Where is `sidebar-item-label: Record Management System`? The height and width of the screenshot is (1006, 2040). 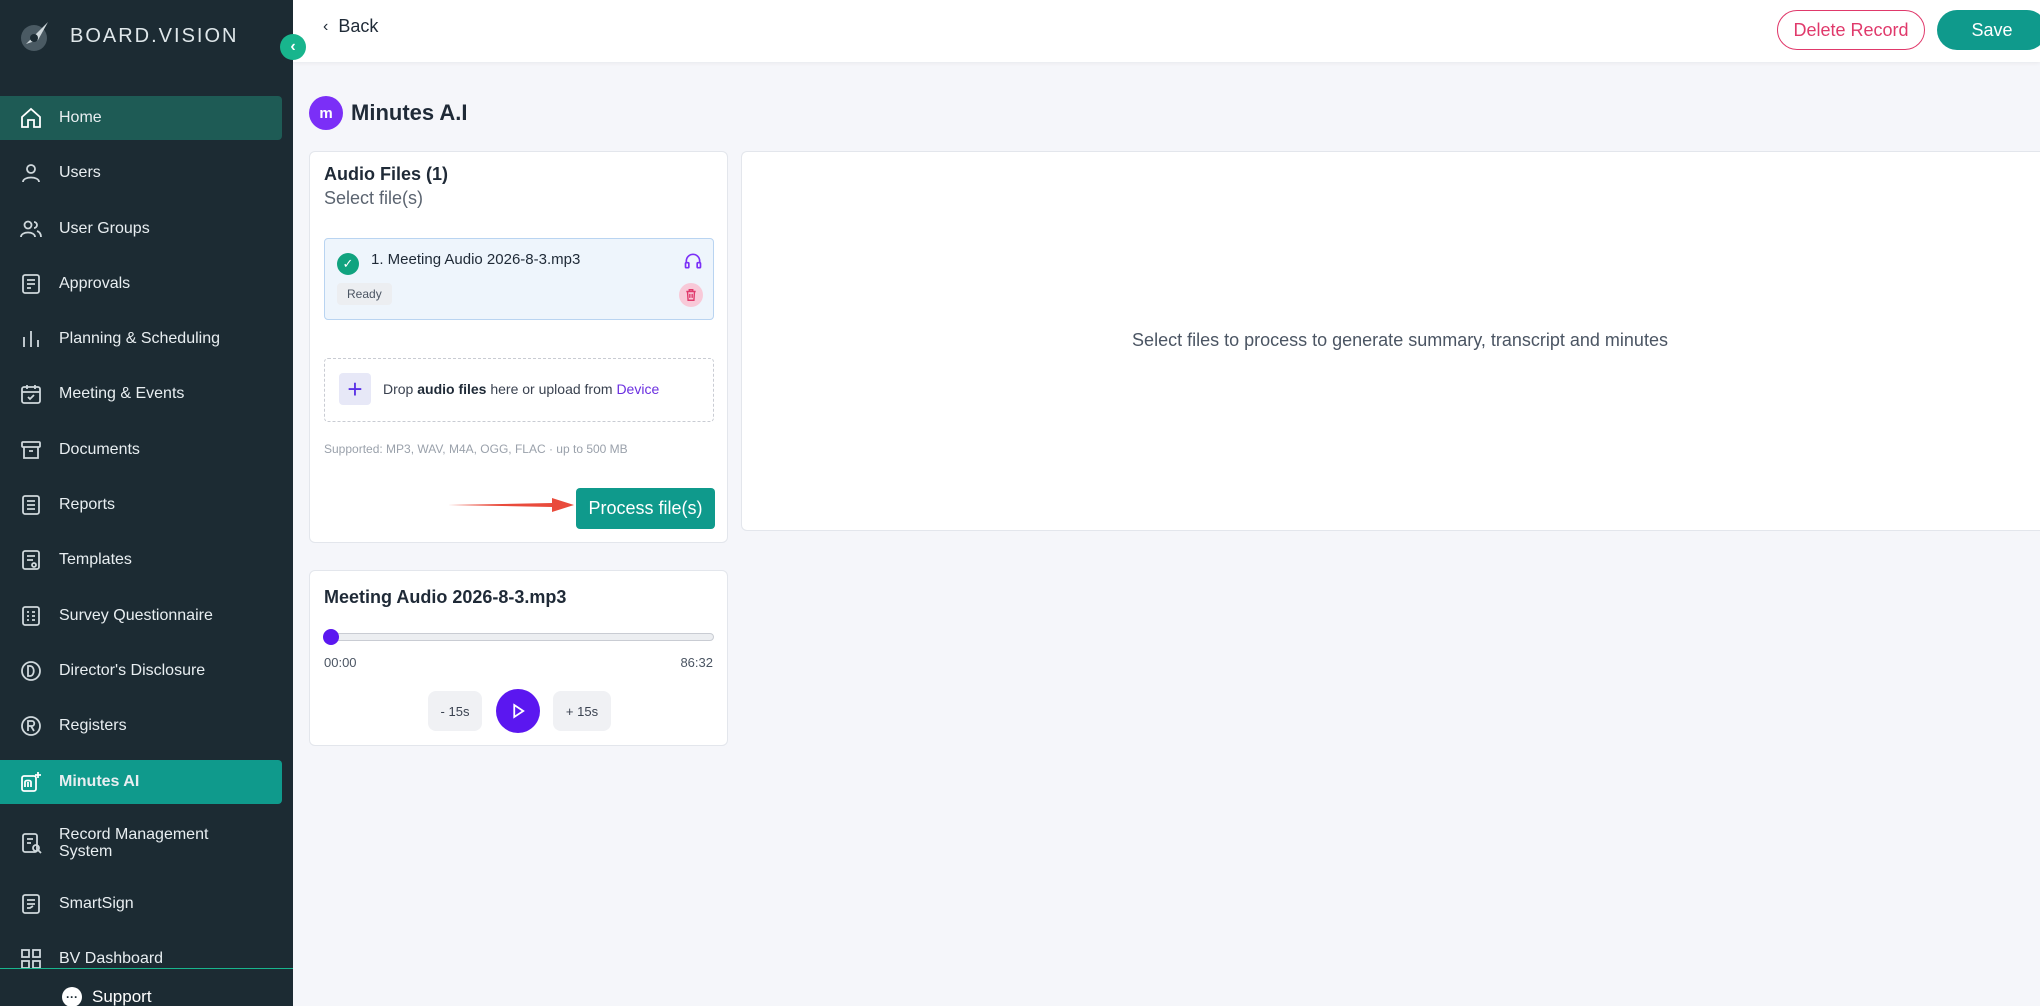
sidebar-item-label: Record Management System is located at coordinates (134, 842).